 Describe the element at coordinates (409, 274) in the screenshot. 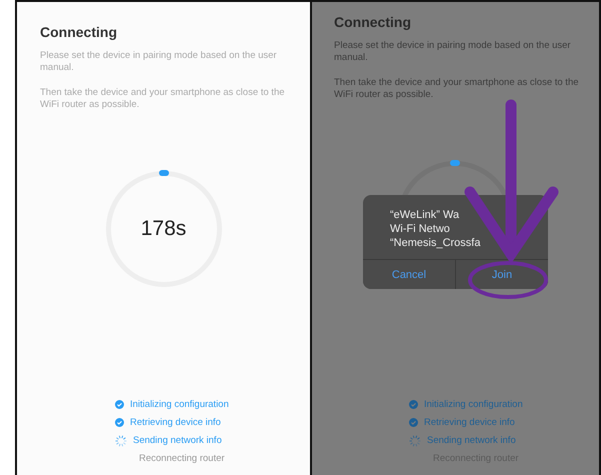

I see `cancel-button: Cancel` at that location.